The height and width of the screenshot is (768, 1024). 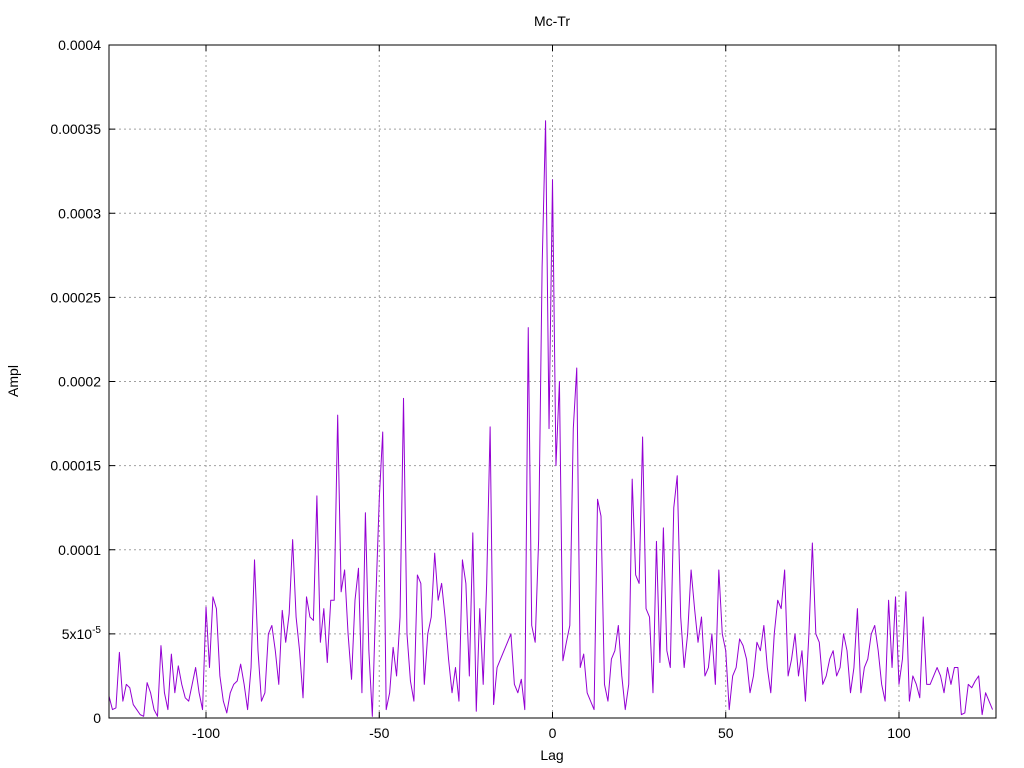 I want to click on y-tick-label-text: 5x10, so click(x=77, y=634).